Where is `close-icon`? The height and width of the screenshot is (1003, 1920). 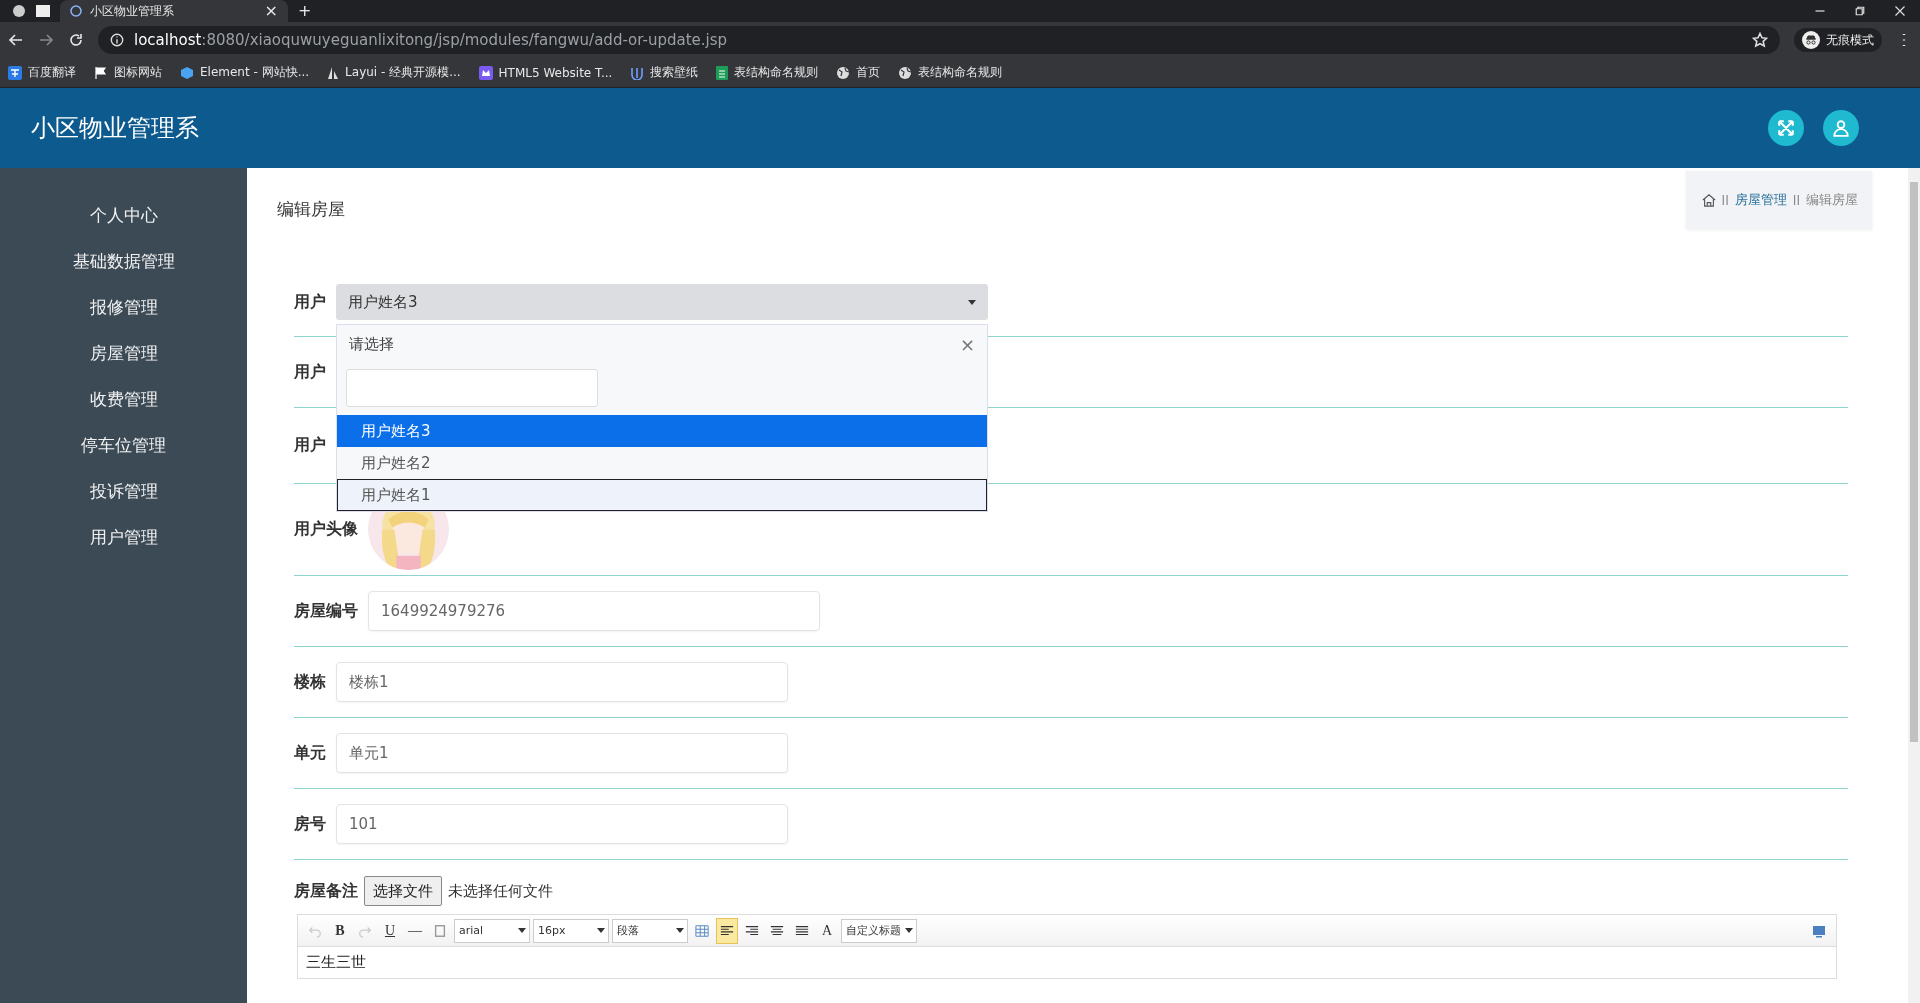 close-icon is located at coordinates (1900, 11).